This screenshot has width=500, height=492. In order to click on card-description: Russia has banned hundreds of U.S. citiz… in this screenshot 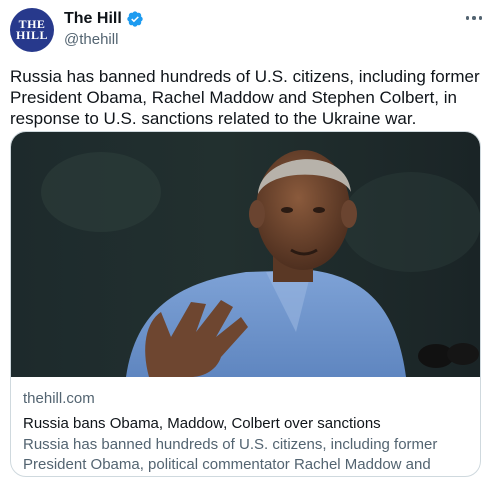, I will do `click(230, 454)`.